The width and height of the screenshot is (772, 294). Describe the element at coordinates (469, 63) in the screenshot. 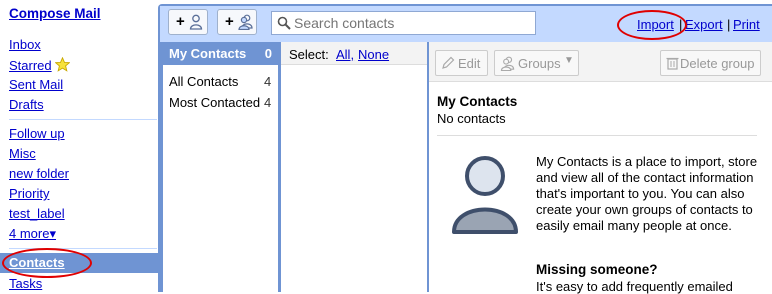

I see `edit-button-label: Edit` at that location.